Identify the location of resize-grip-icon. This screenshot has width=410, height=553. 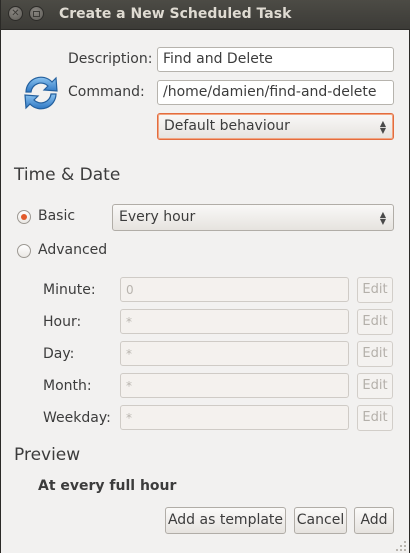
(401, 546).